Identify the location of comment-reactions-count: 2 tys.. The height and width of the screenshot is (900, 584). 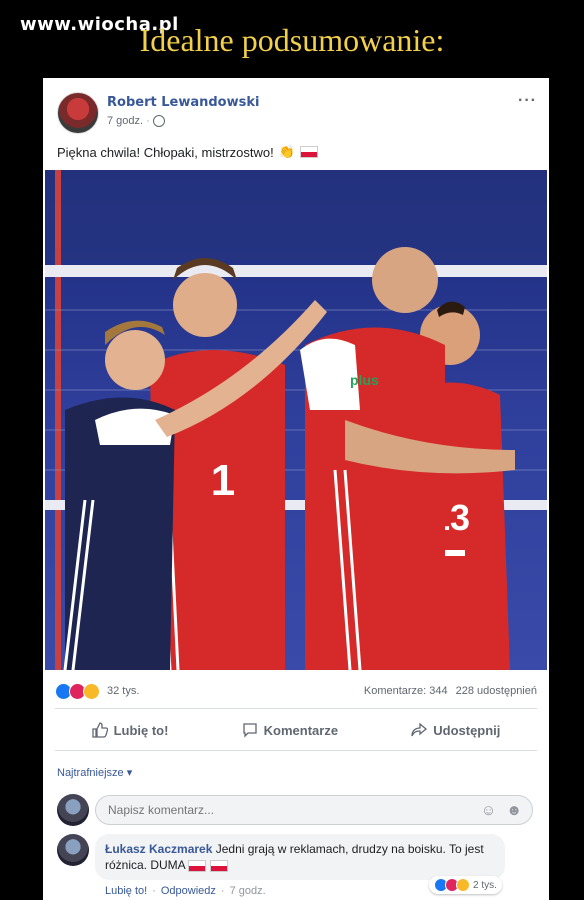
(485, 885).